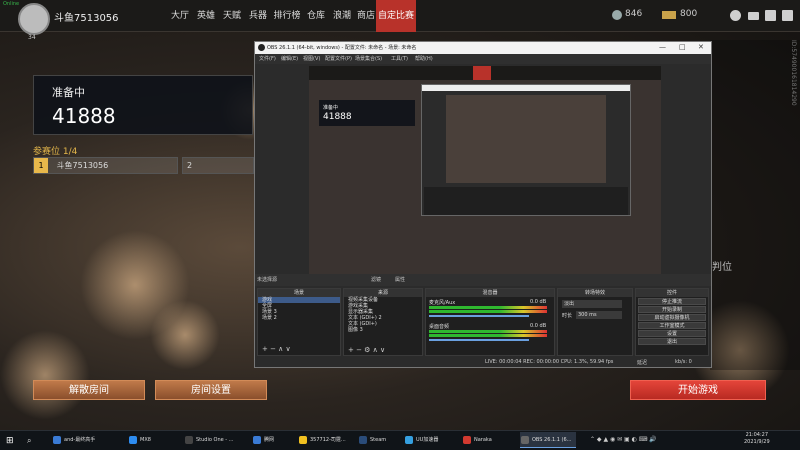 Image resolution: width=800 pixels, height=450 pixels. What do you see at coordinates (634, 14) in the screenshot?
I see `currency-amount: 846` at bounding box center [634, 14].